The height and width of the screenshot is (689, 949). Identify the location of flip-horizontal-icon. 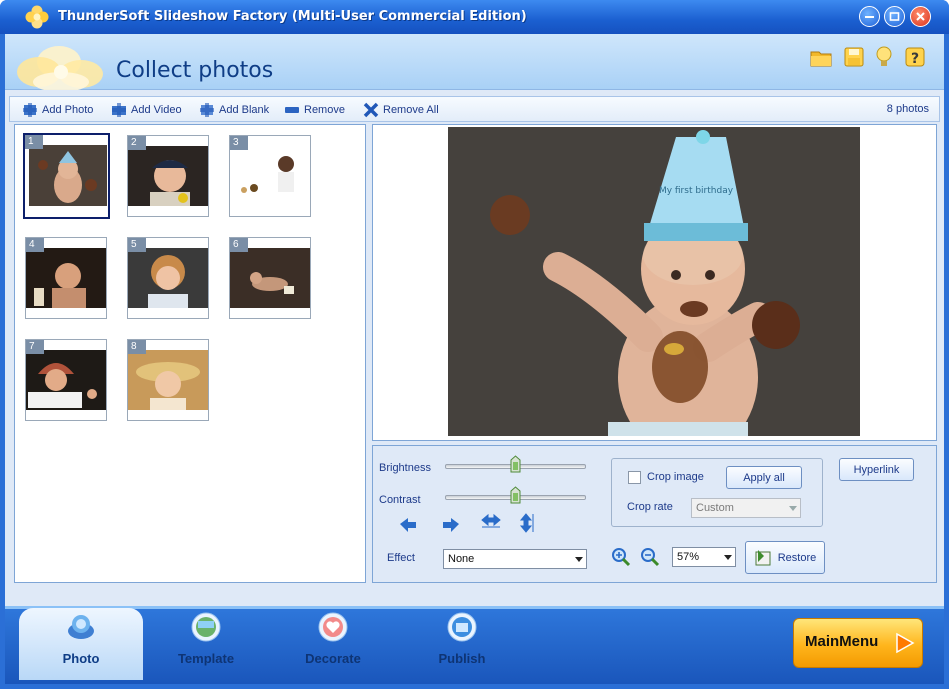
(491, 523).